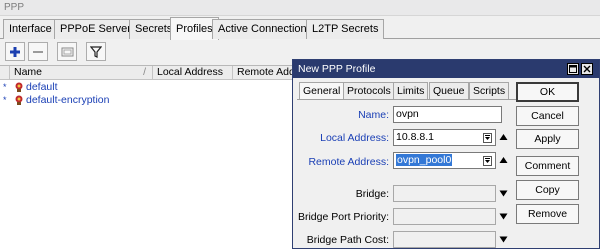 This screenshot has width=600, height=249. What do you see at coordinates (444, 137) in the screenshot?
I see `local-address-field: 10.8.8.1` at bounding box center [444, 137].